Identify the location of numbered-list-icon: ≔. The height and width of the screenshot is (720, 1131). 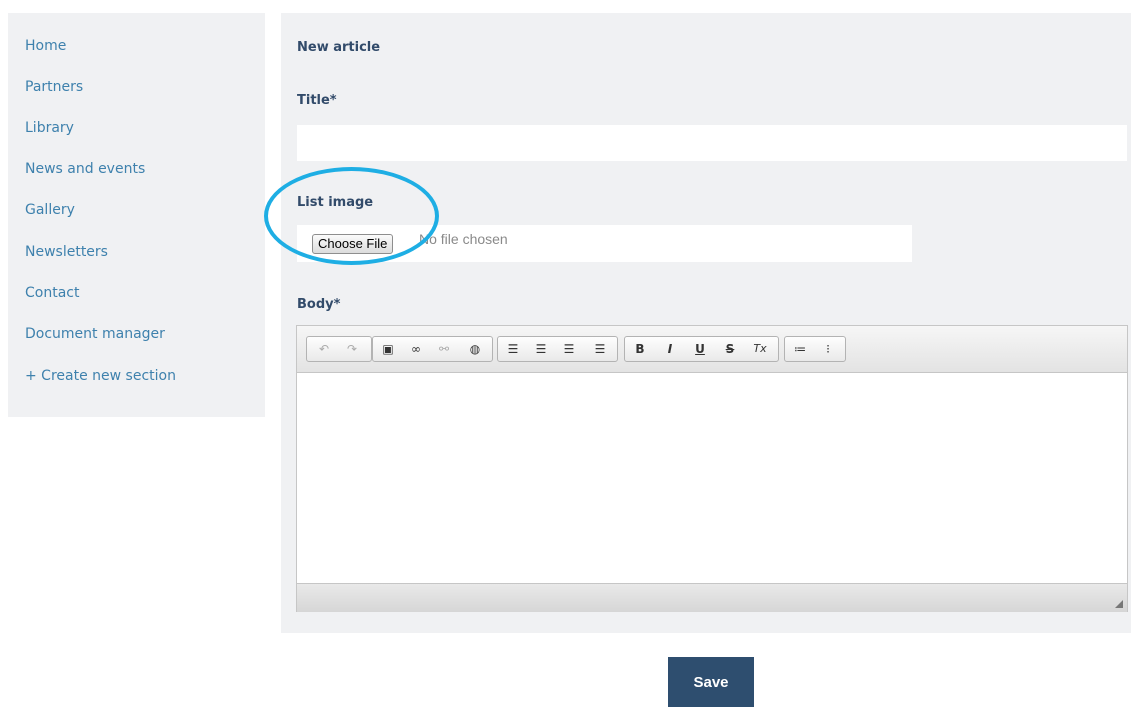
(800, 349).